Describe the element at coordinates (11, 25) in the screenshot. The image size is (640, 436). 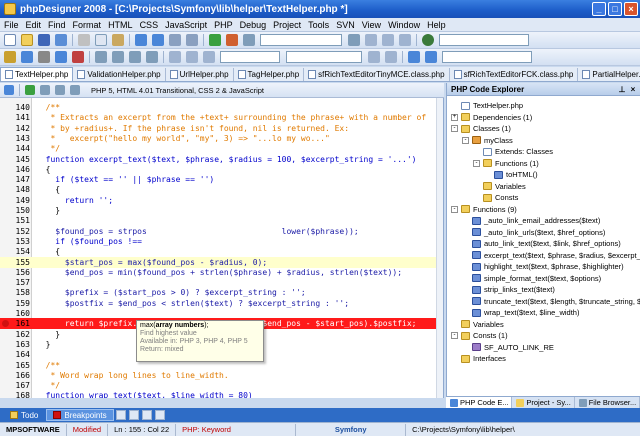
I see `menu-file: File` at that location.